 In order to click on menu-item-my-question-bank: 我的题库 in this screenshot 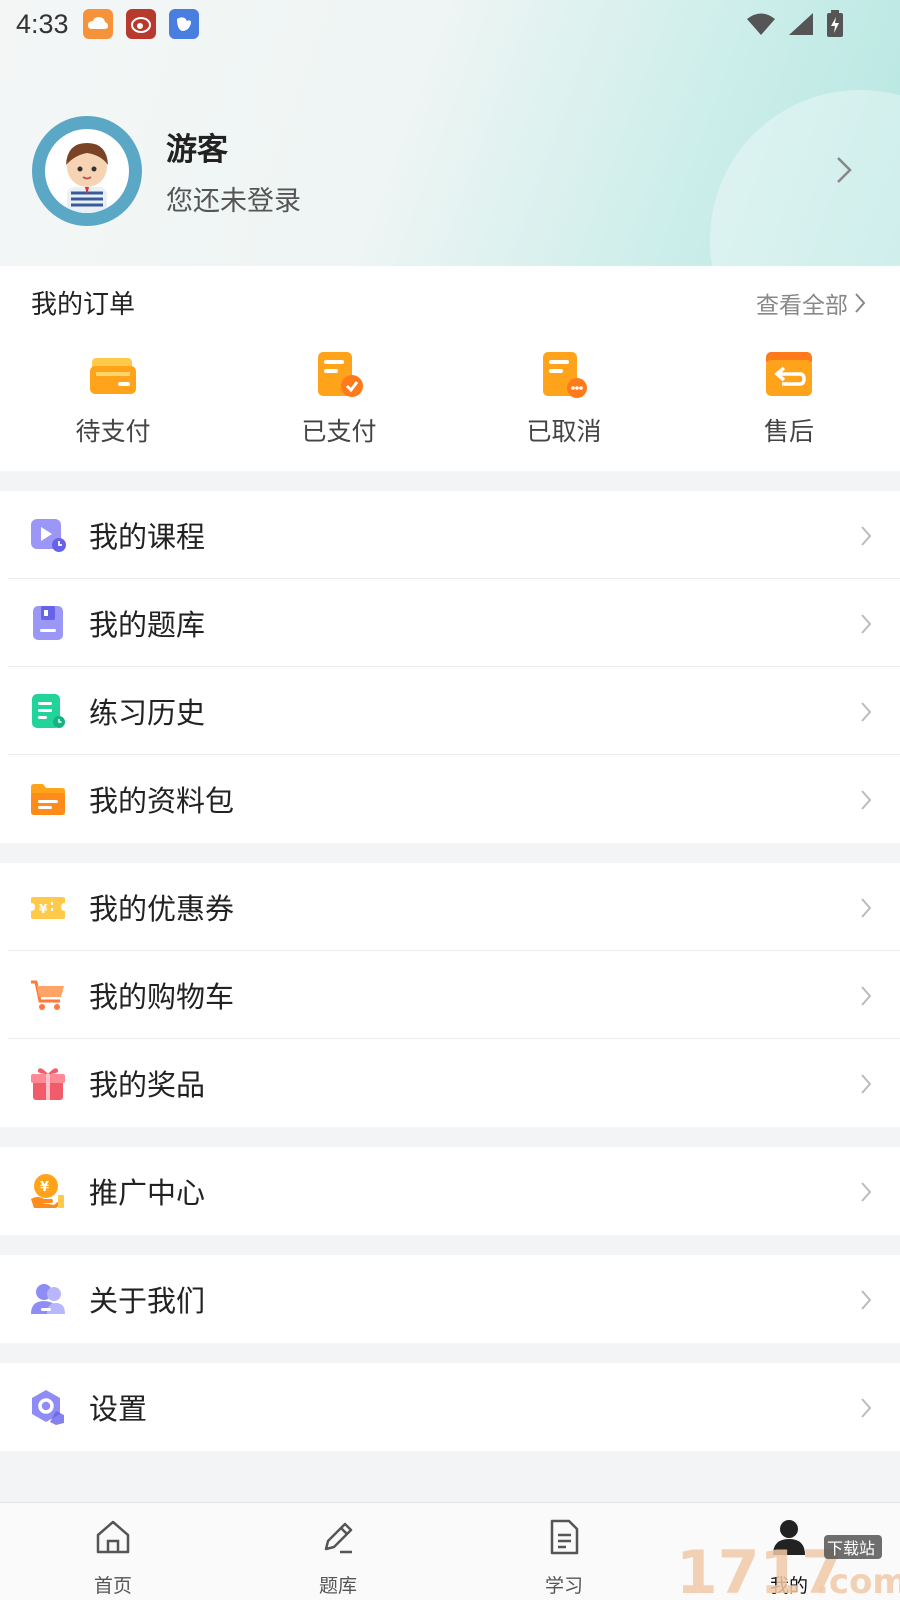, I will do `click(450, 623)`.